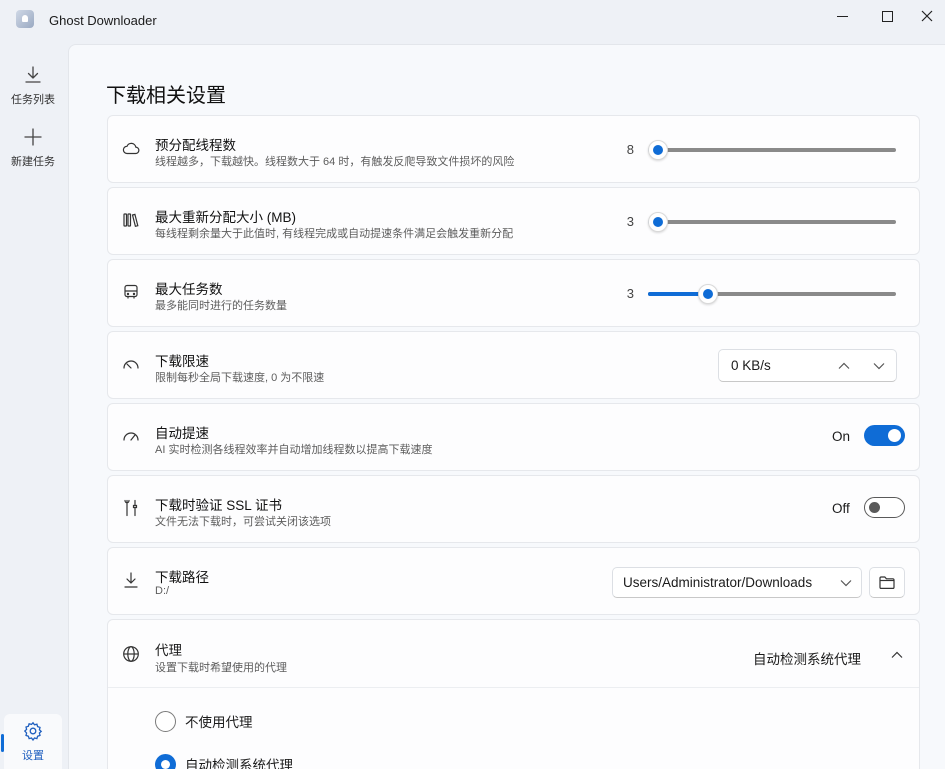 This screenshot has width=945, height=769. I want to click on download-path-value: Users/Administrator/Downloads, so click(718, 582).